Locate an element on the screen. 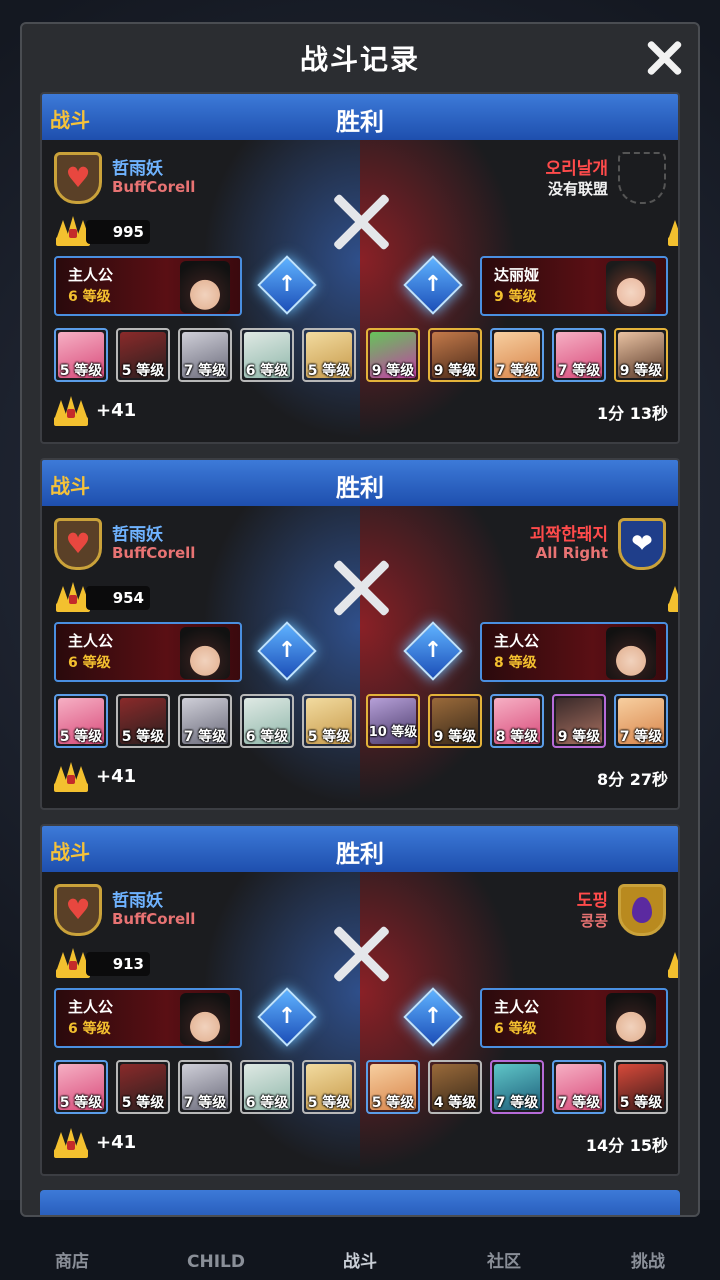  hero-level: 8 等级 is located at coordinates (515, 663).